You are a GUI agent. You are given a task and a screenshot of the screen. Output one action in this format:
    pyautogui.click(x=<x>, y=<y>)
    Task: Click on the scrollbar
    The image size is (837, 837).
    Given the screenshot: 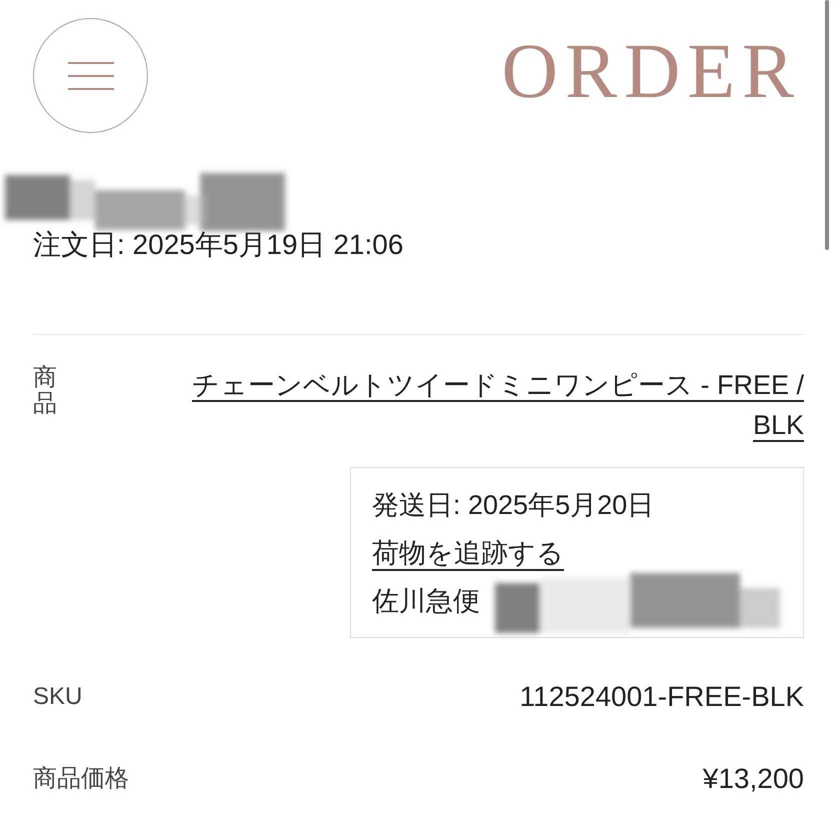 What is the action you would take?
    pyautogui.click(x=827, y=125)
    